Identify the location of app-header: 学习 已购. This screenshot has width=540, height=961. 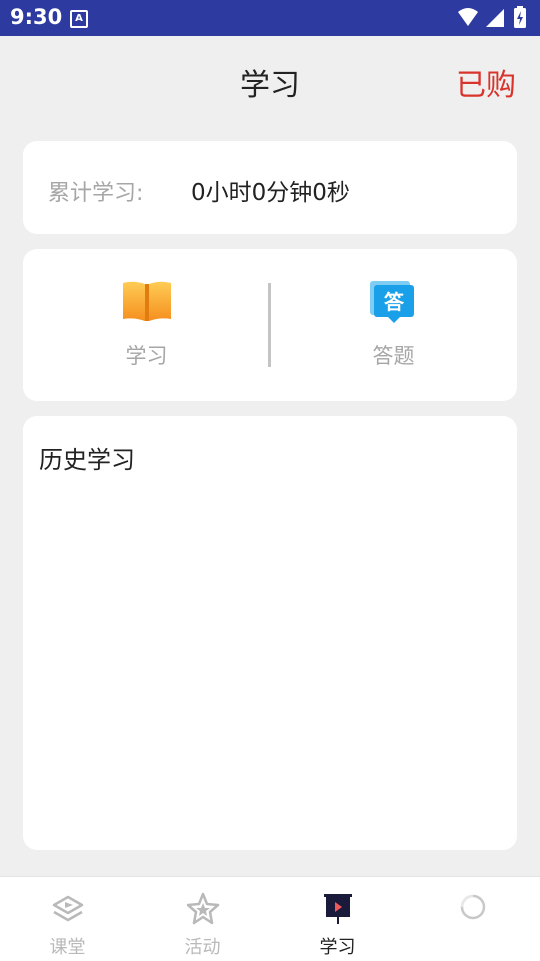
(270, 78).